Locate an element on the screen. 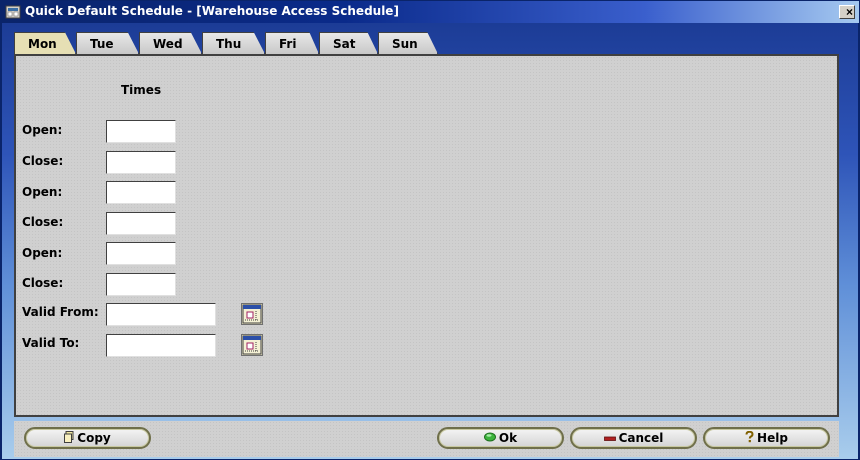 This screenshot has height=460, width=860. times-heading: Times is located at coordinates (141, 90).